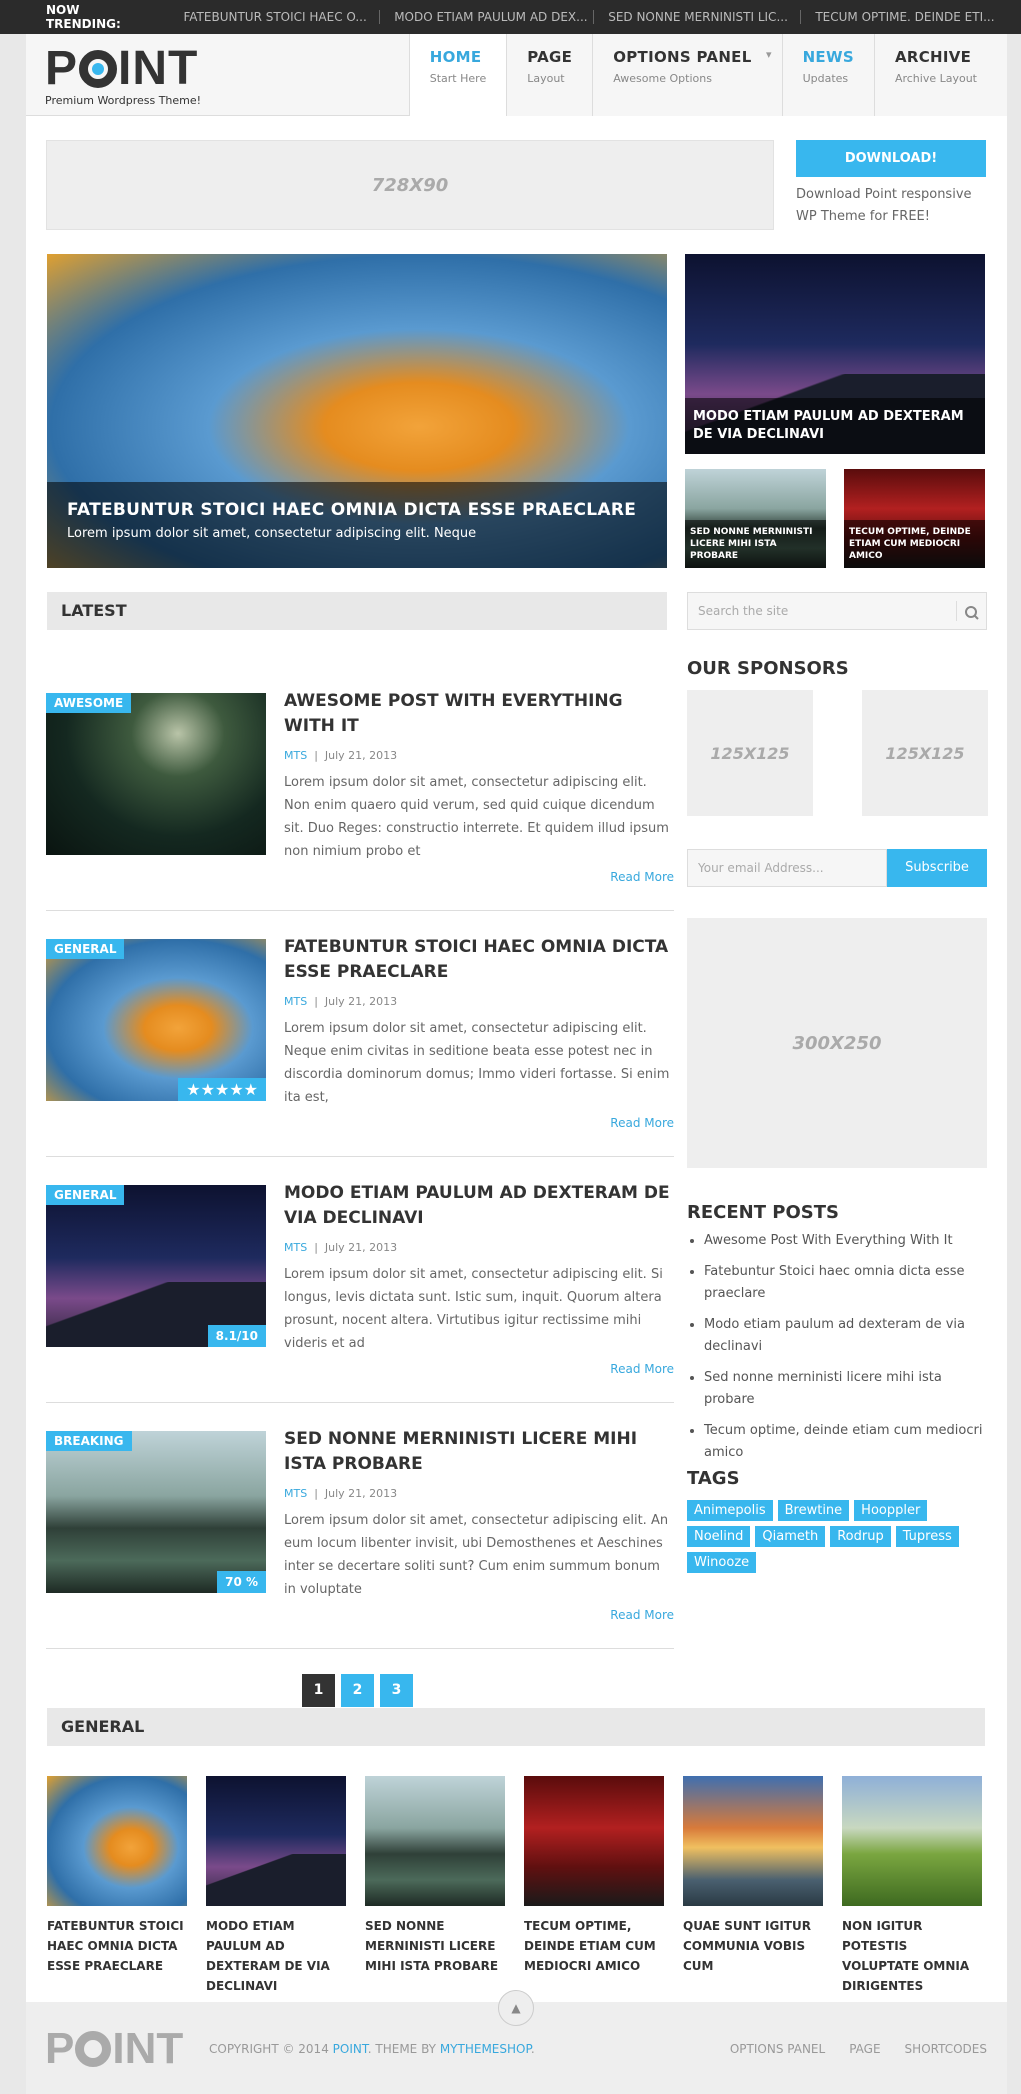 This screenshot has height=2094, width=1021. What do you see at coordinates (827, 75) in the screenshot?
I see `nav-item-news: NEWS Updates` at bounding box center [827, 75].